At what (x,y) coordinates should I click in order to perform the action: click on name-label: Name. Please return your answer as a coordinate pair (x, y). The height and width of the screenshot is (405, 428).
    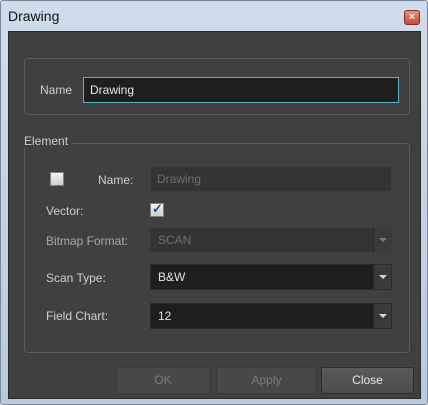
    Looking at the image, I should click on (56, 90).